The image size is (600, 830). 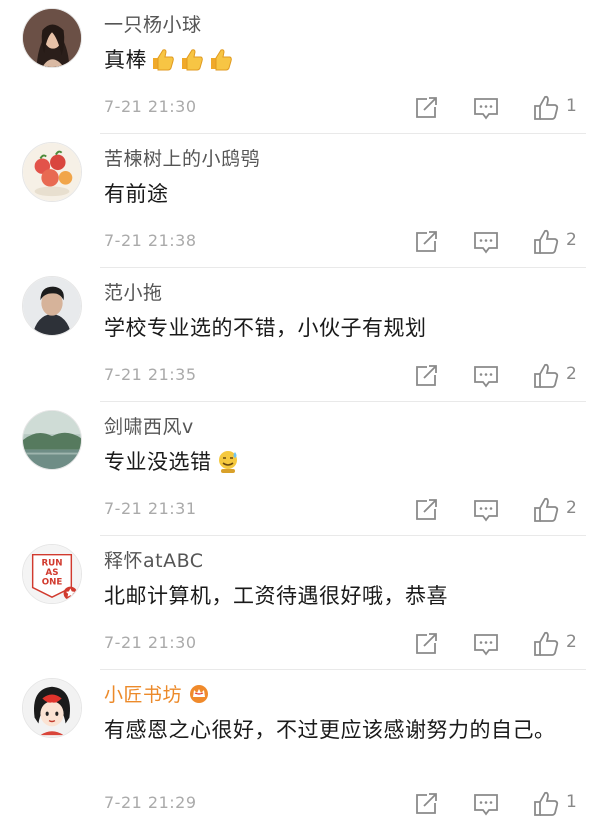 I want to click on comment-text: 学校专业选的不错，小伙子有规划, so click(x=265, y=328).